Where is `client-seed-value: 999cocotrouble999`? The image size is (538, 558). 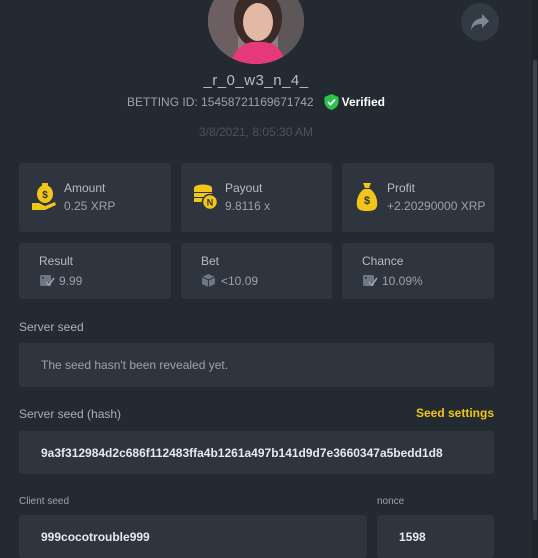
client-seed-value: 999cocotrouble999 is located at coordinates (95, 536).